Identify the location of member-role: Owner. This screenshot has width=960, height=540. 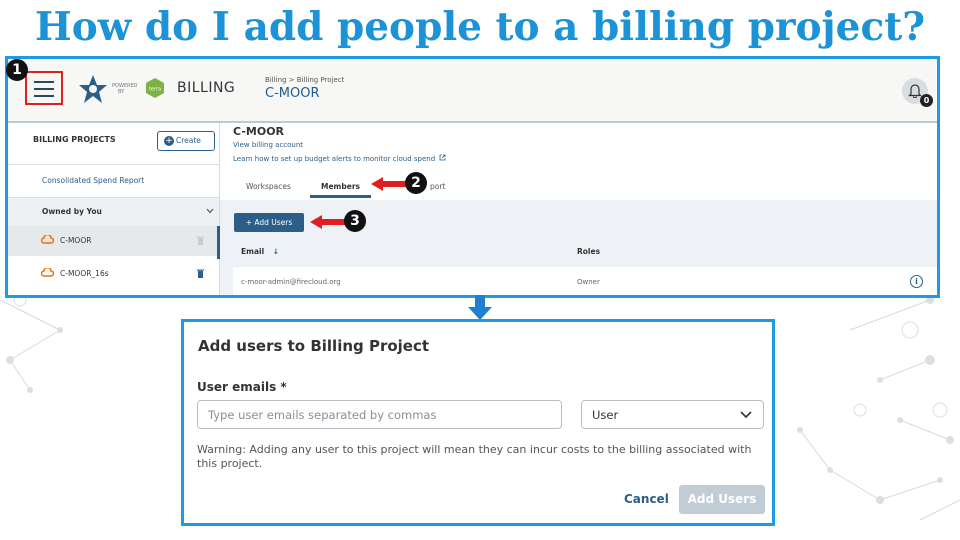
(588, 282).